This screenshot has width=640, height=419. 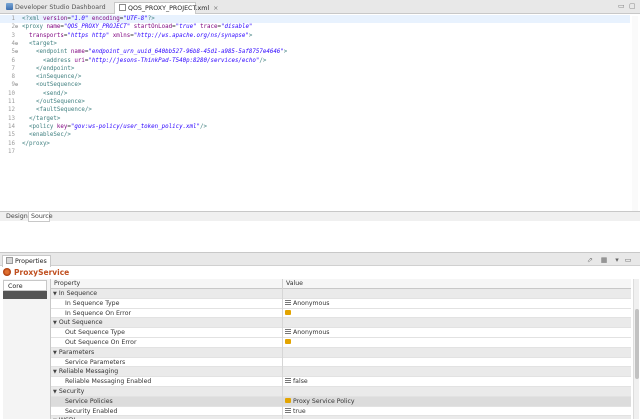 I want to click on code-line: 4 ⊖ <target>, so click(x=315, y=44).